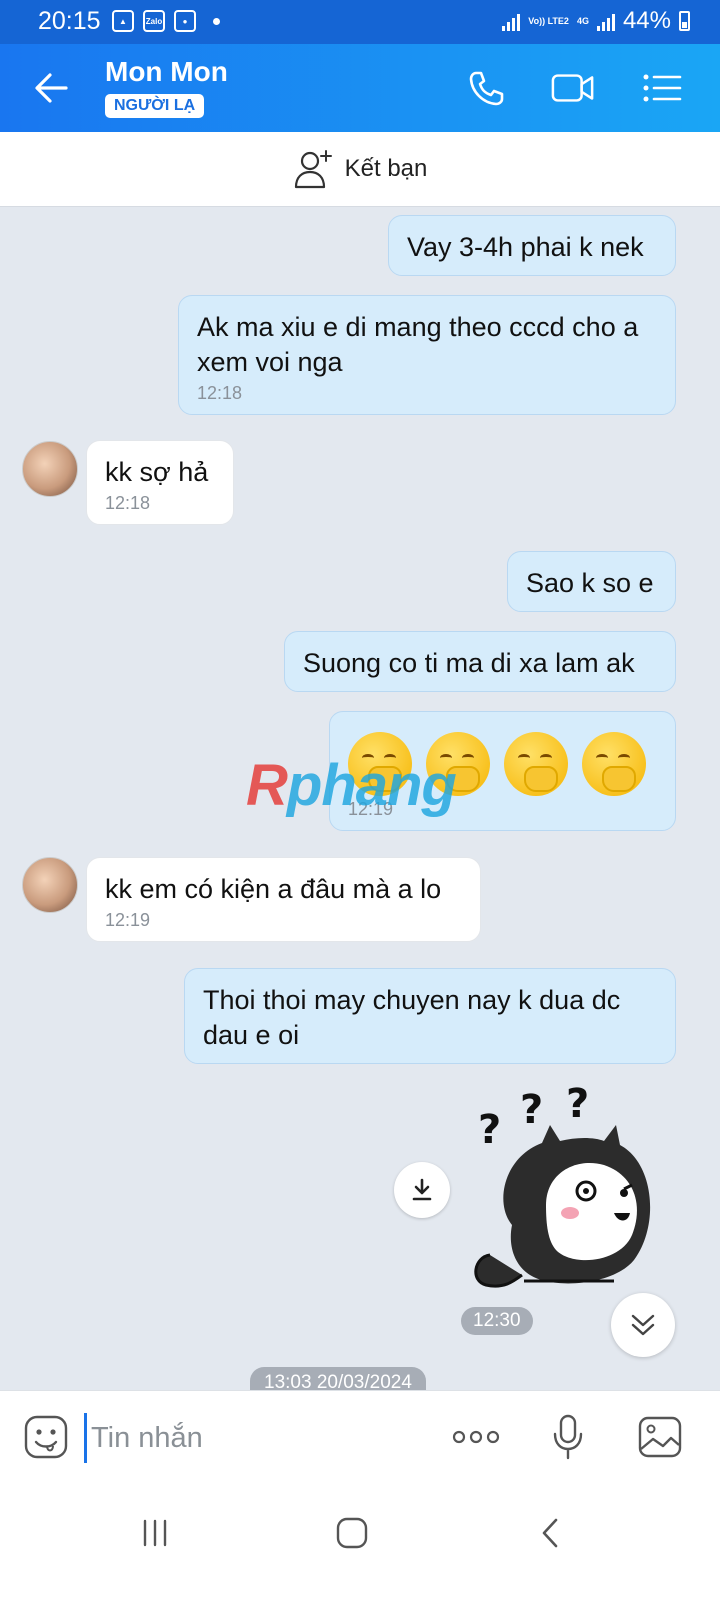 The width and height of the screenshot is (720, 1600). I want to click on back-icon, so click(550, 1533).